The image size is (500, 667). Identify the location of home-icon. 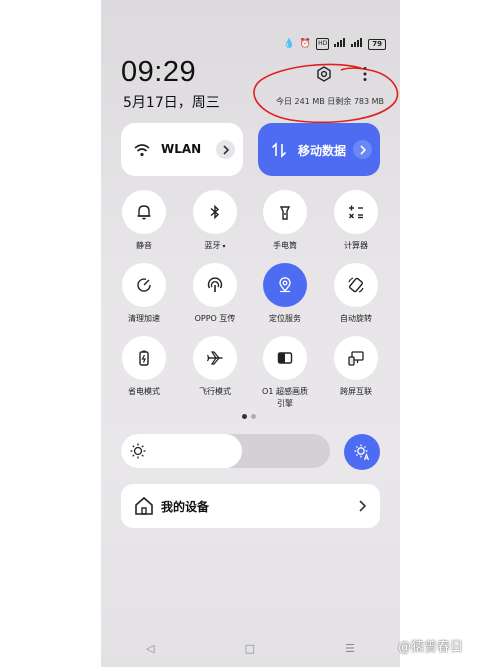
(144, 505).